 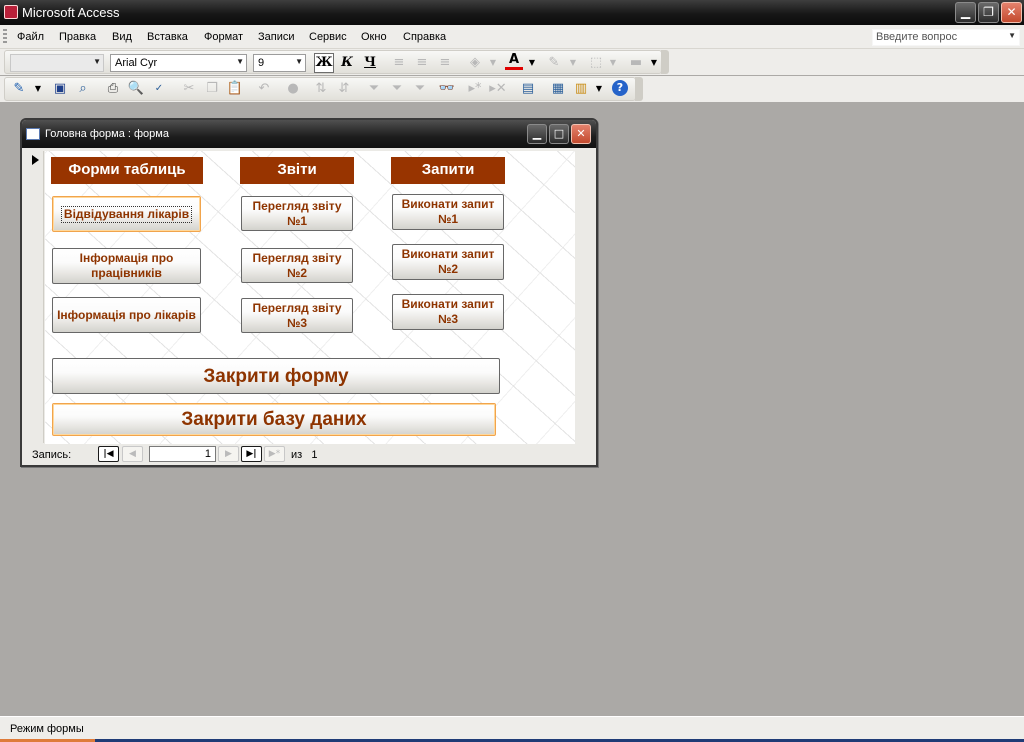 What do you see at coordinates (60, 89) in the screenshot?
I see `save-icon: ▣` at bounding box center [60, 89].